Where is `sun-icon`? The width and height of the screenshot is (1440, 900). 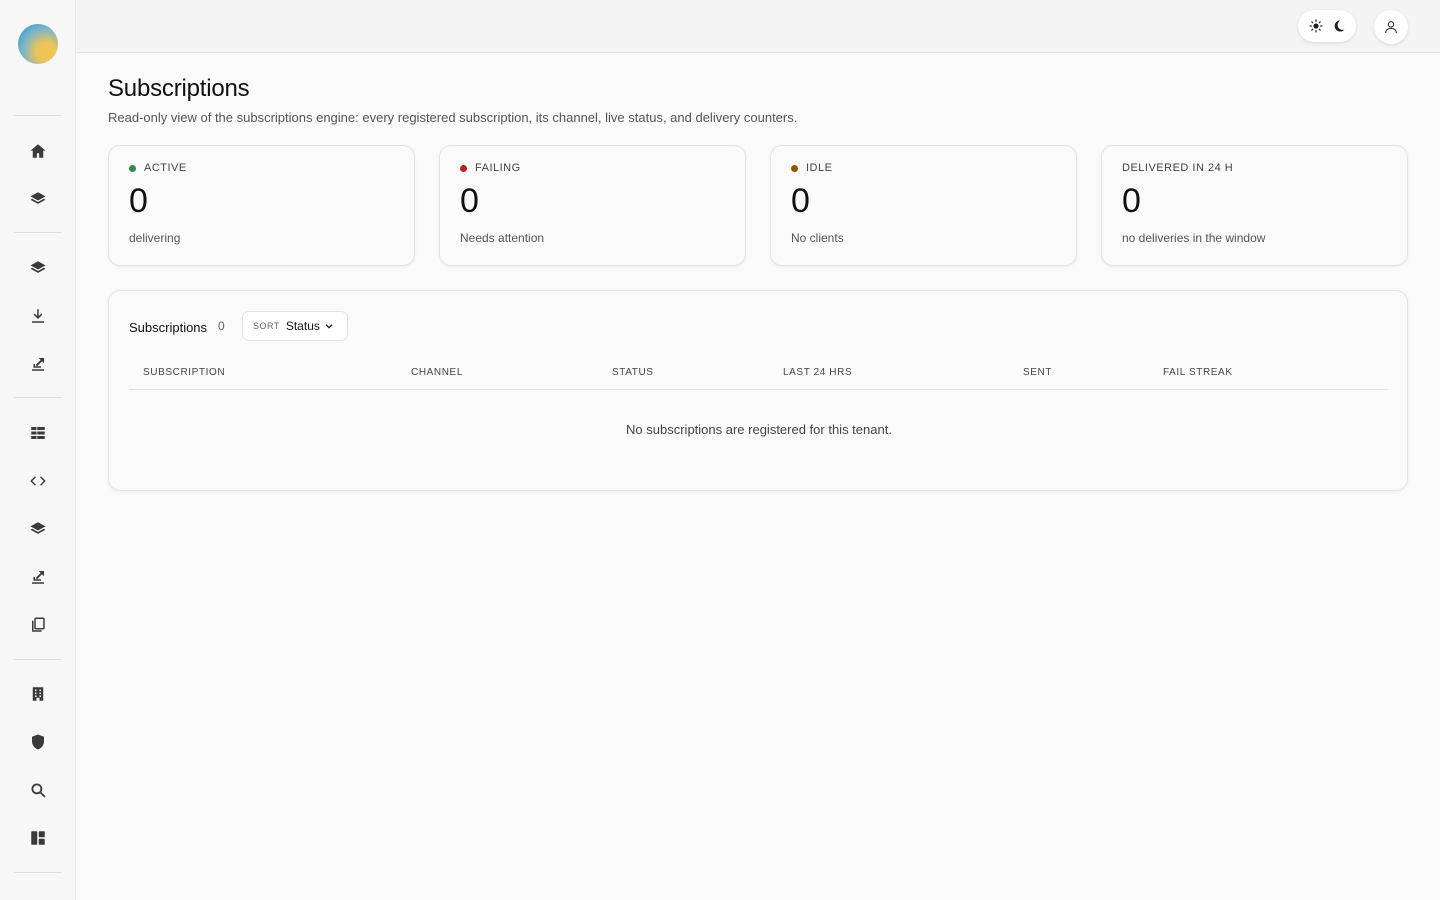
sun-icon is located at coordinates (1315, 26).